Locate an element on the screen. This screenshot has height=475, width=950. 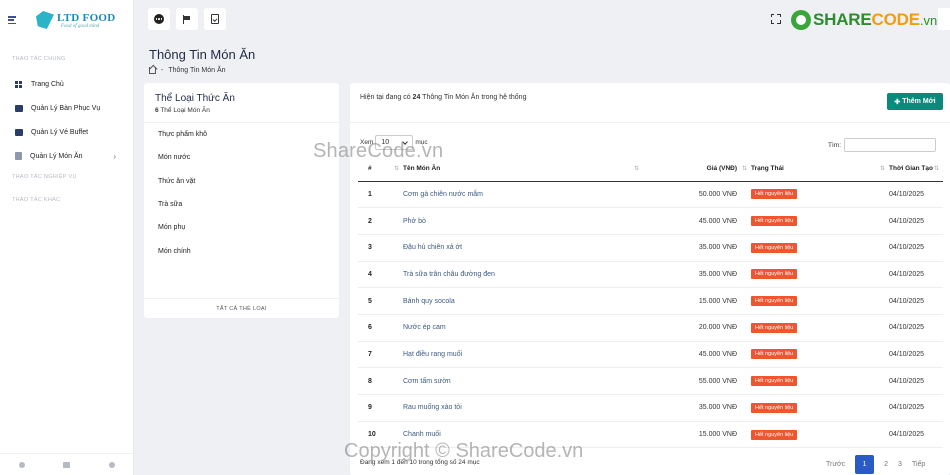
cell-name: Cơm gà chiên nước mắm is located at coordinates (523, 195).